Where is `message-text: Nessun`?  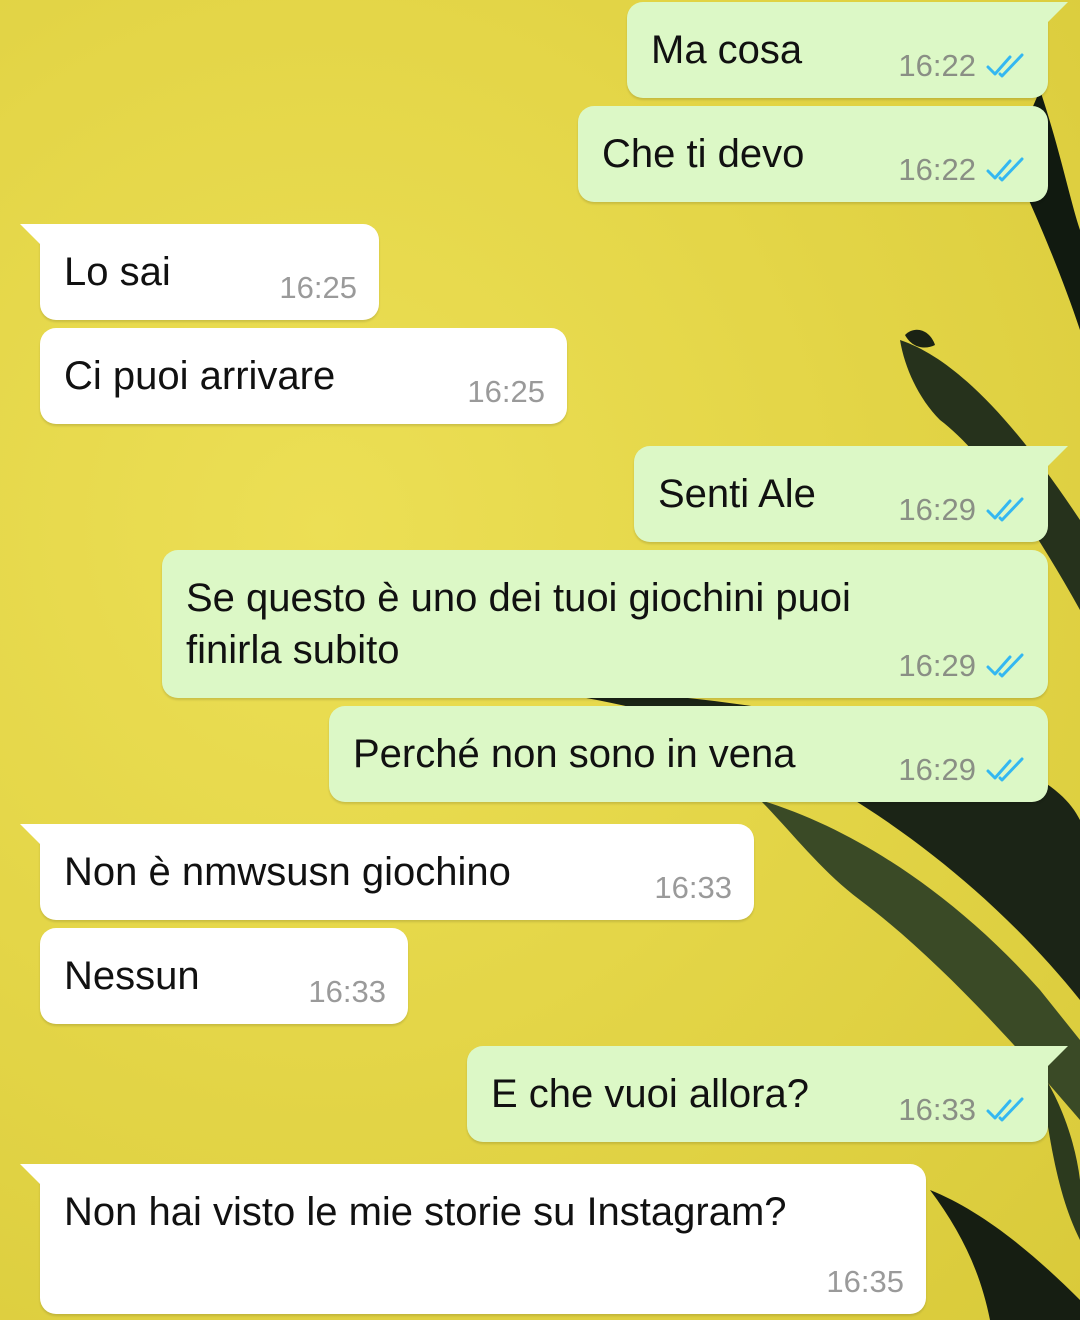 message-text: Nessun is located at coordinates (132, 976).